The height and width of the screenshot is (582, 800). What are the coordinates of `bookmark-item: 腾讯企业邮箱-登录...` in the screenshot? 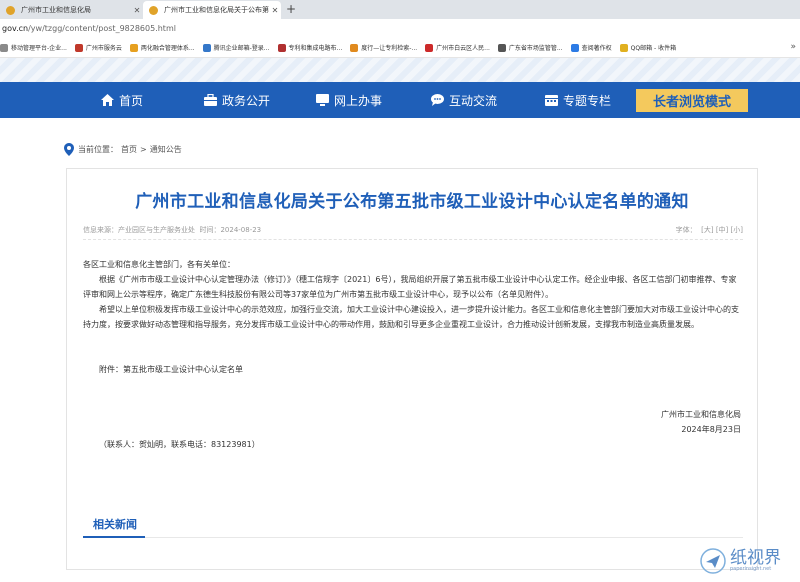 It's located at (236, 47).